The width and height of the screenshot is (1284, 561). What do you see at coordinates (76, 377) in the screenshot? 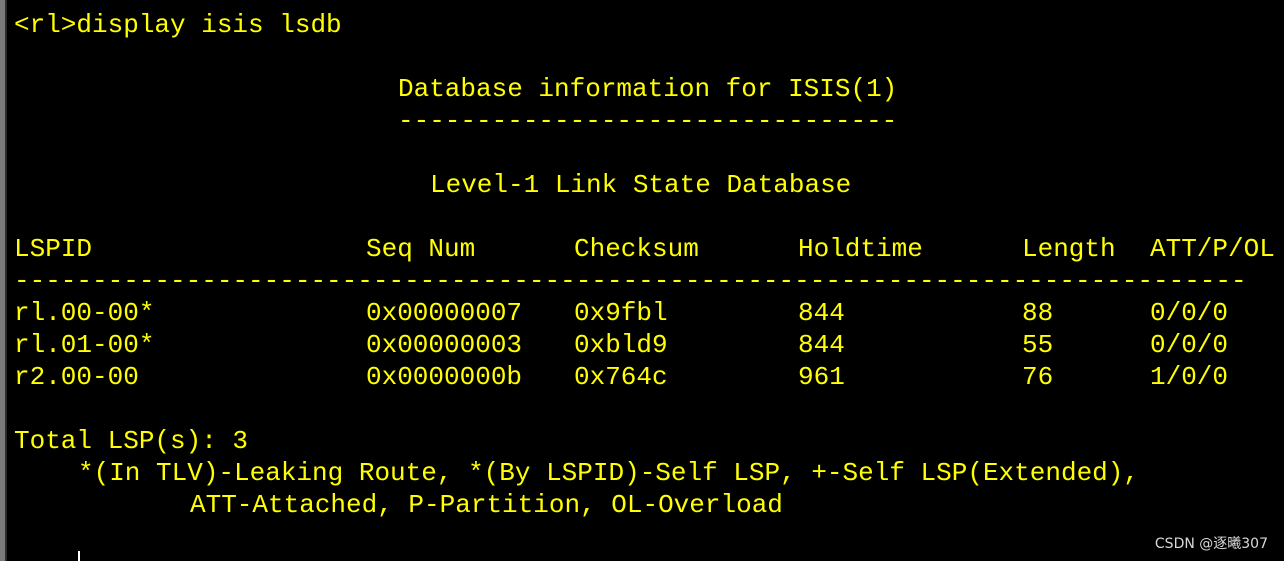
I see `cell-lspid: r2.00-00` at bounding box center [76, 377].